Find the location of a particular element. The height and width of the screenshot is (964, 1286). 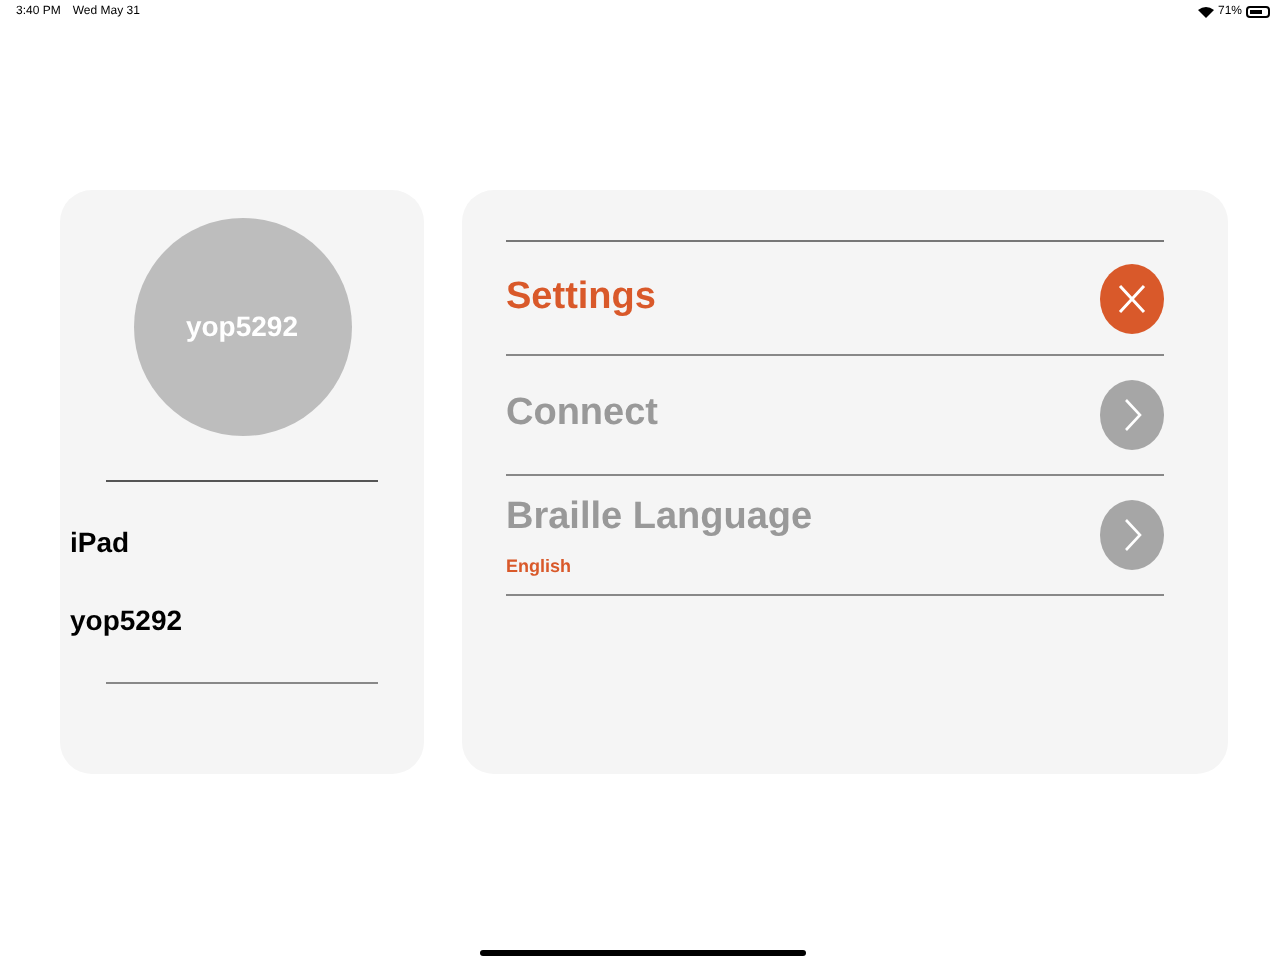

avatar: yop5292 is located at coordinates (242, 327).